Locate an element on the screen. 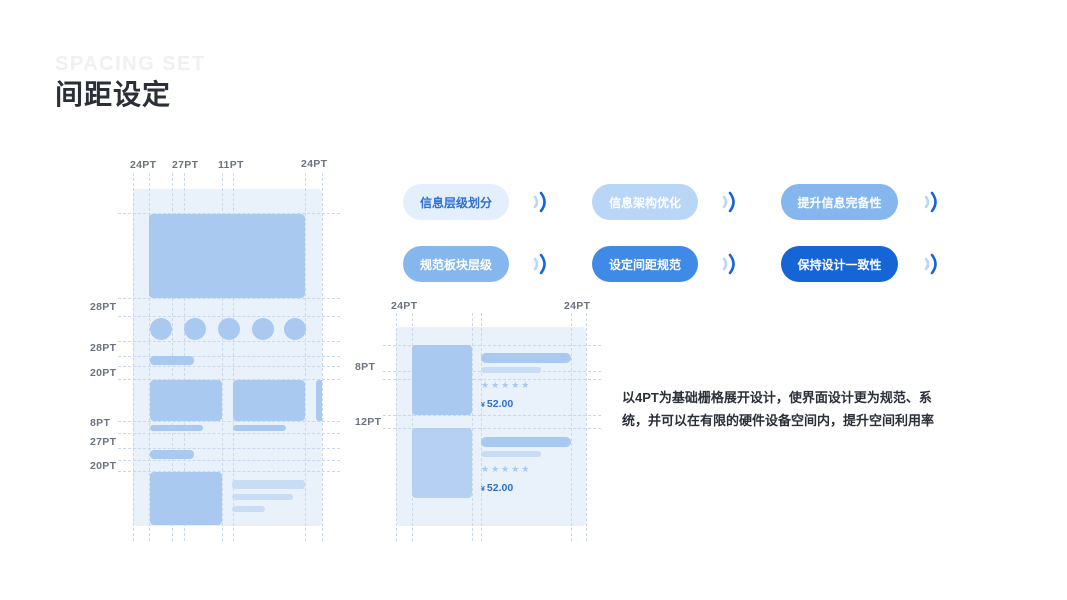  pill-block-hierarchy: 规范板块层级 is located at coordinates (456, 264).